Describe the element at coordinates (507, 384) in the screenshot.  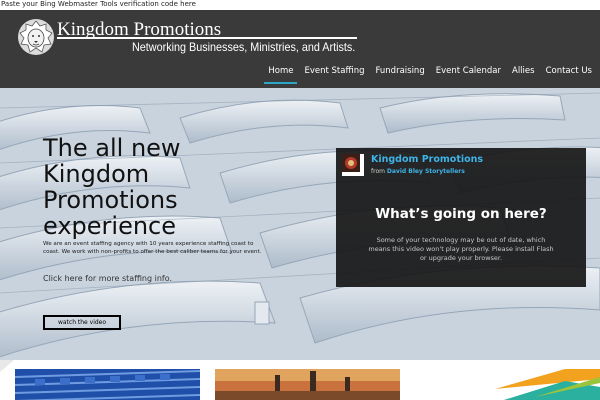
I see `feature-thumbnail-graphic` at that location.